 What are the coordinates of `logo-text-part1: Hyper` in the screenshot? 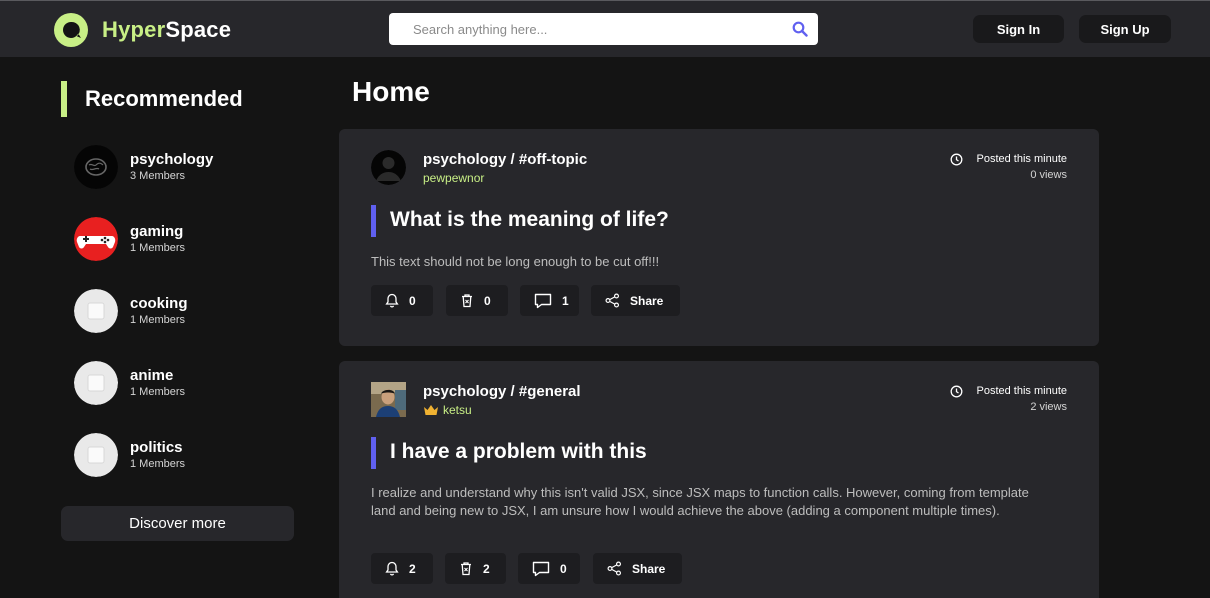 It's located at (134, 29).